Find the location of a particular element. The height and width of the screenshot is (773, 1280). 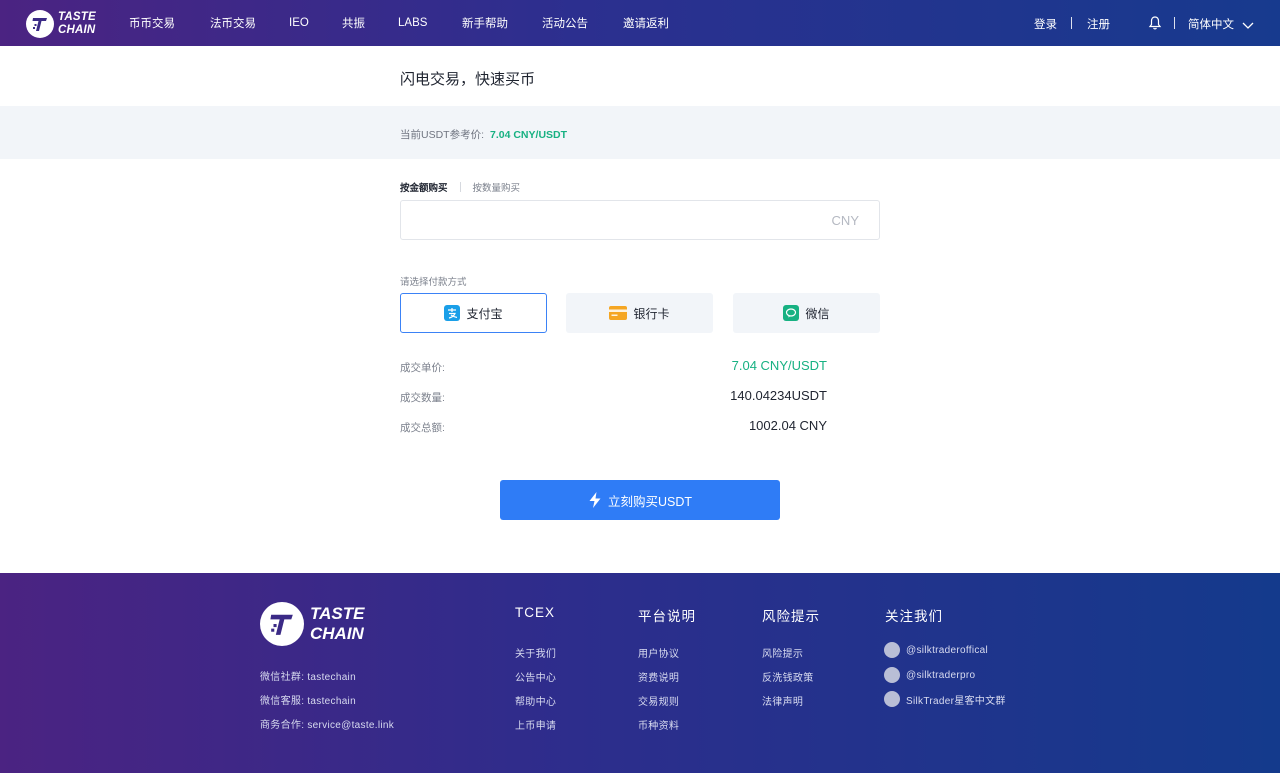

footer-logo-line1: TASTE is located at coordinates (337, 613).